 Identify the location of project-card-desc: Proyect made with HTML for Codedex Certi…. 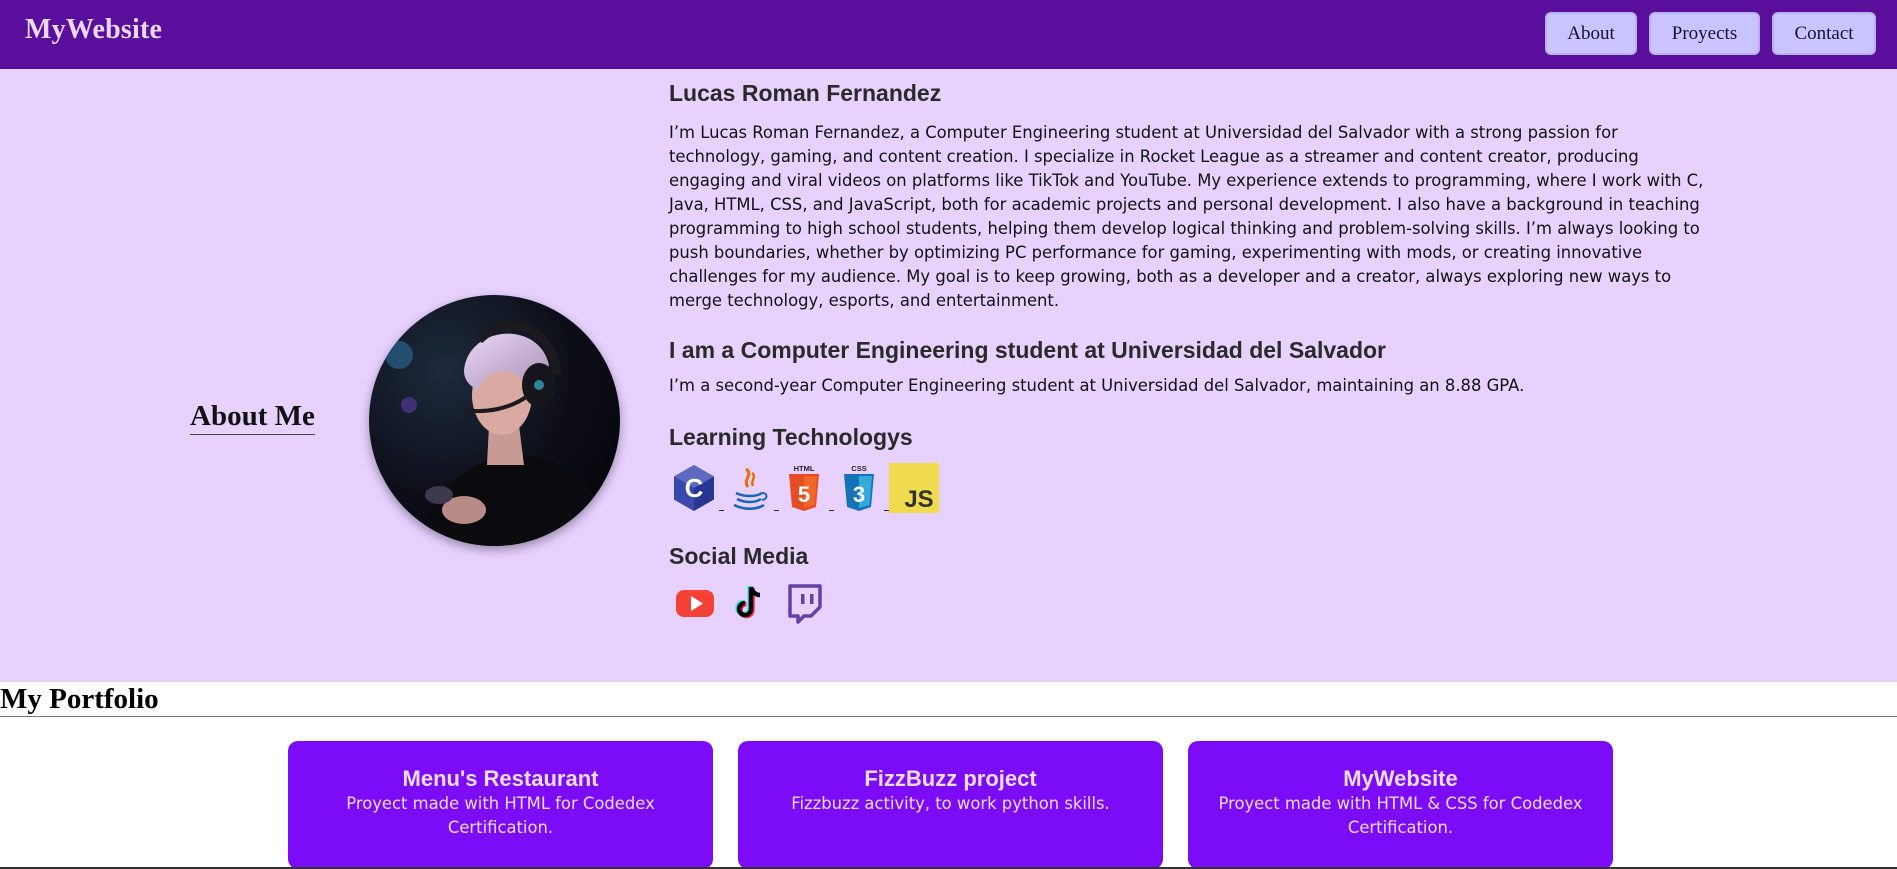
(500, 815).